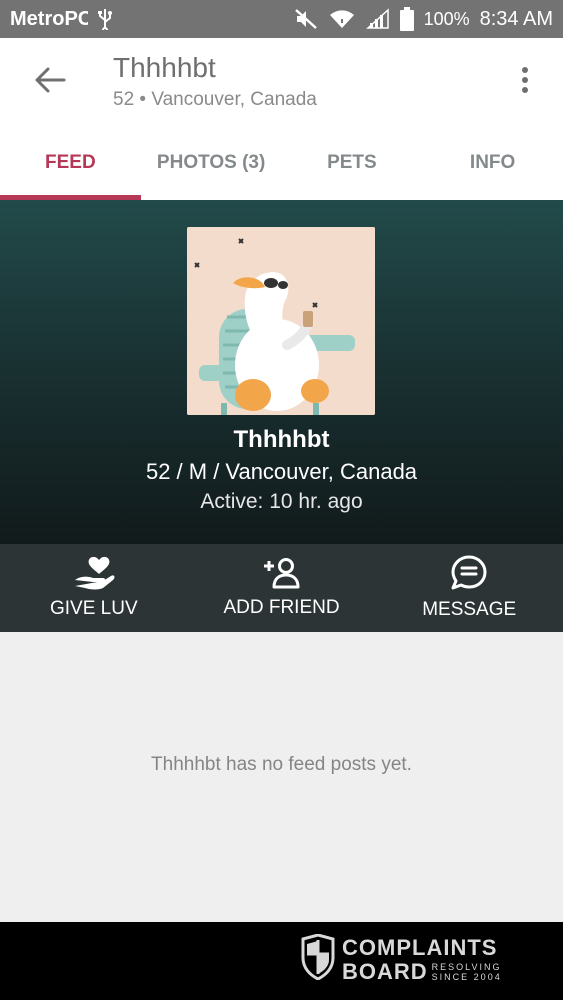 This screenshot has width=563, height=1000. I want to click on signal-icon, so click(377, 19).